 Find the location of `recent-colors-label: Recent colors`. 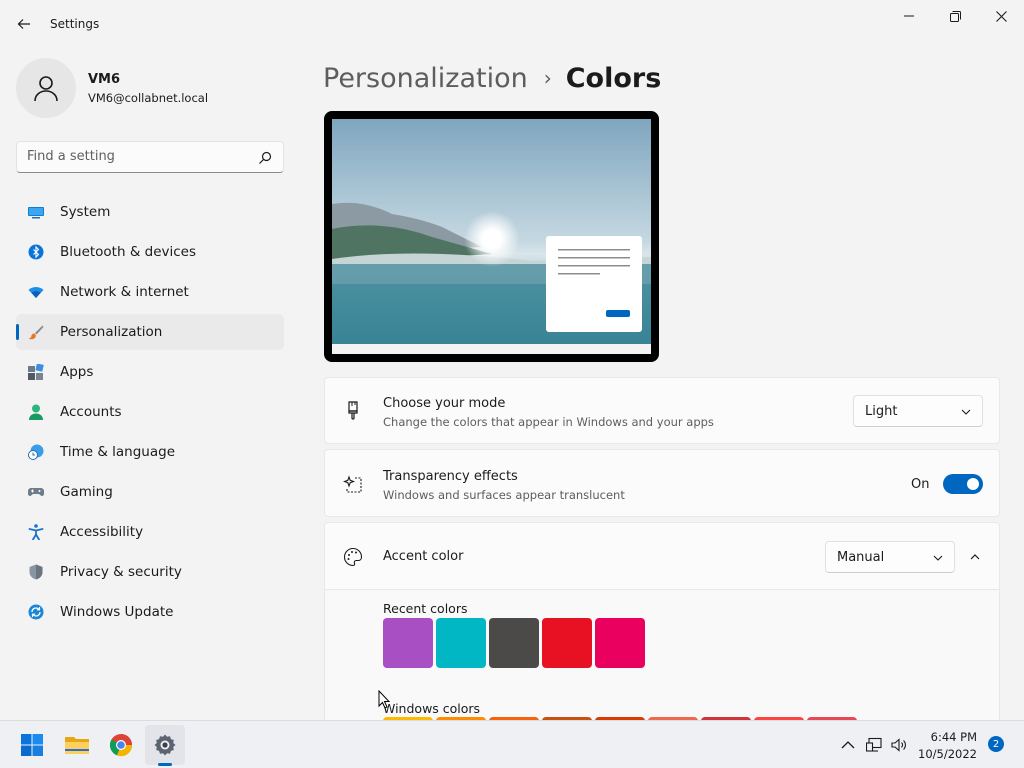

recent-colors-label: Recent colors is located at coordinates (425, 608).